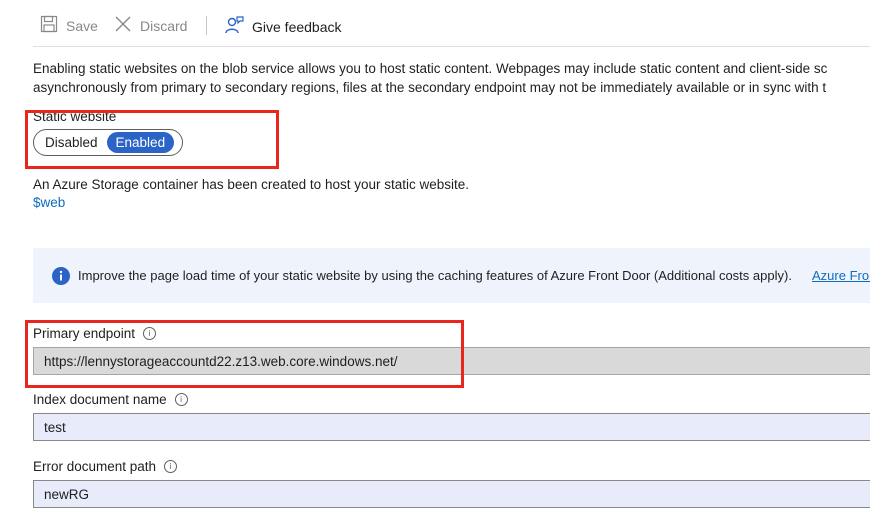 The width and height of the screenshot is (870, 519). I want to click on highlight-box-static-website, so click(152, 139).